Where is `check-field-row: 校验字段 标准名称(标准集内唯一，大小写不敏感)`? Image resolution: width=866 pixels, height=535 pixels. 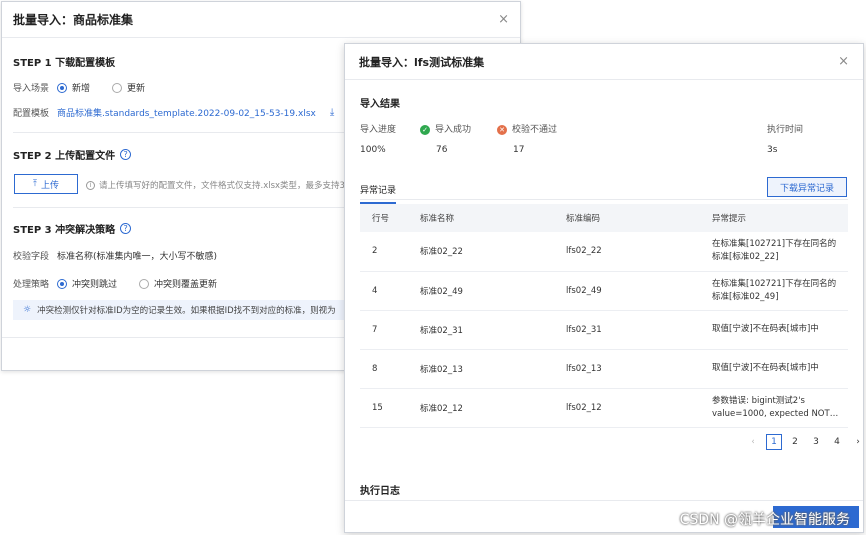 check-field-row: 校验字段 标准名称(标准集内唯一，大小写不敏感) is located at coordinates (115, 255).